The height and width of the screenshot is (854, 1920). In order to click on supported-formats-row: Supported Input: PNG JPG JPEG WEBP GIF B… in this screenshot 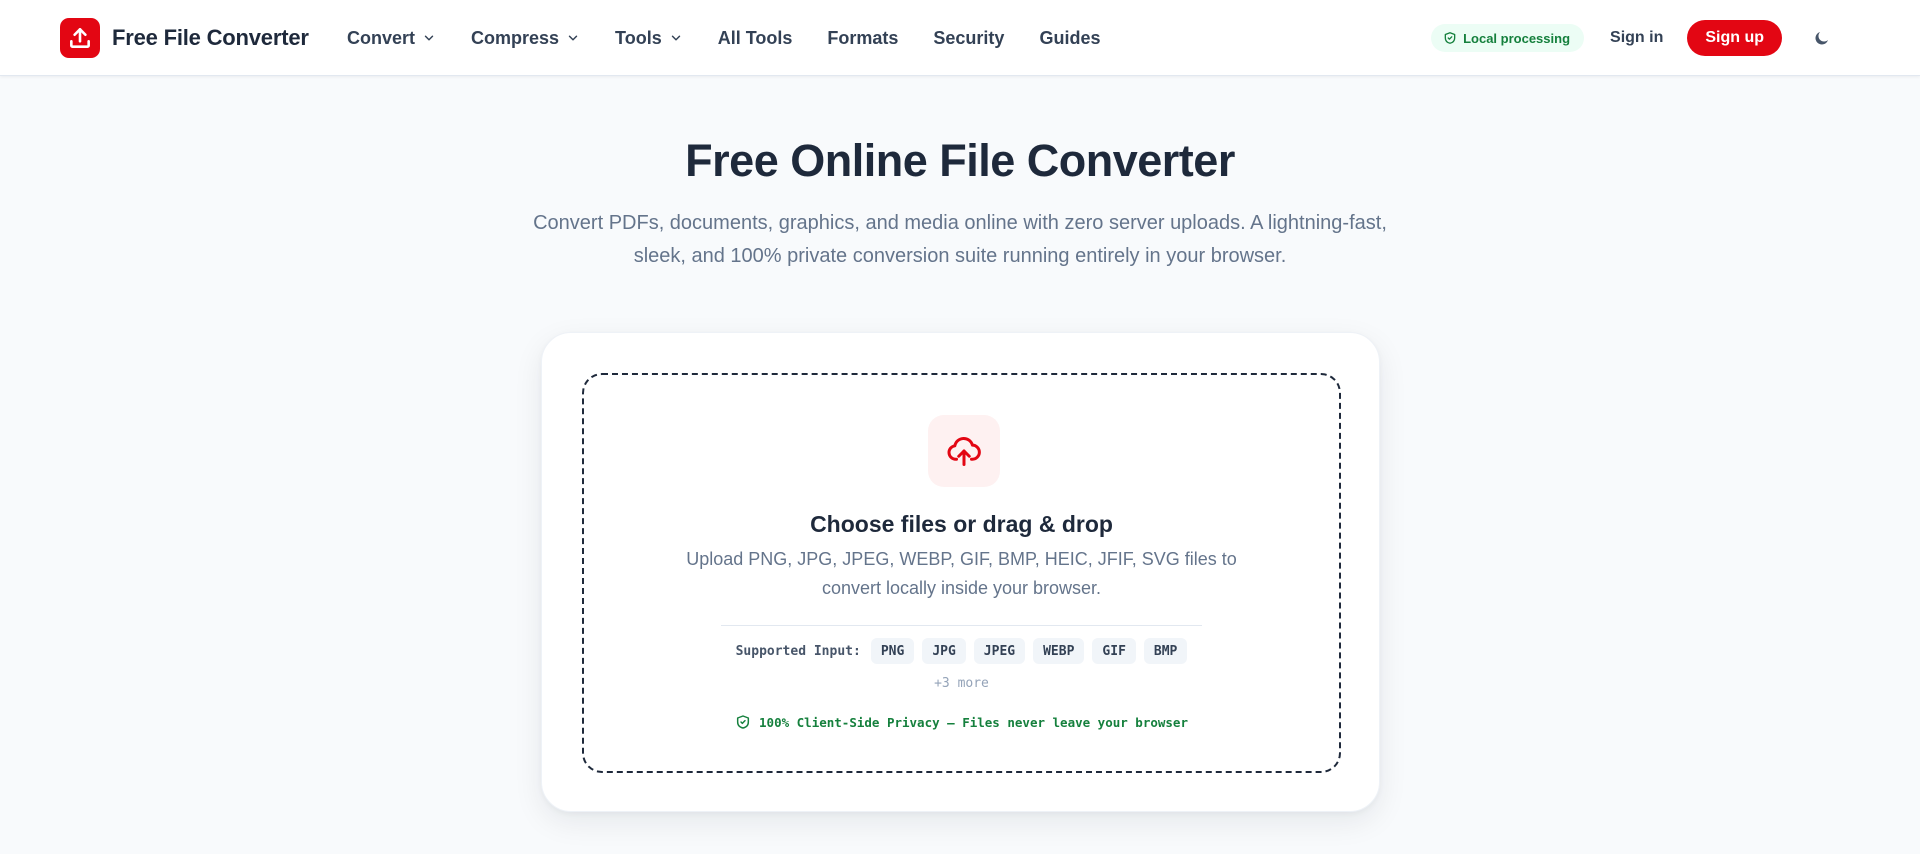, I will do `click(961, 651)`.